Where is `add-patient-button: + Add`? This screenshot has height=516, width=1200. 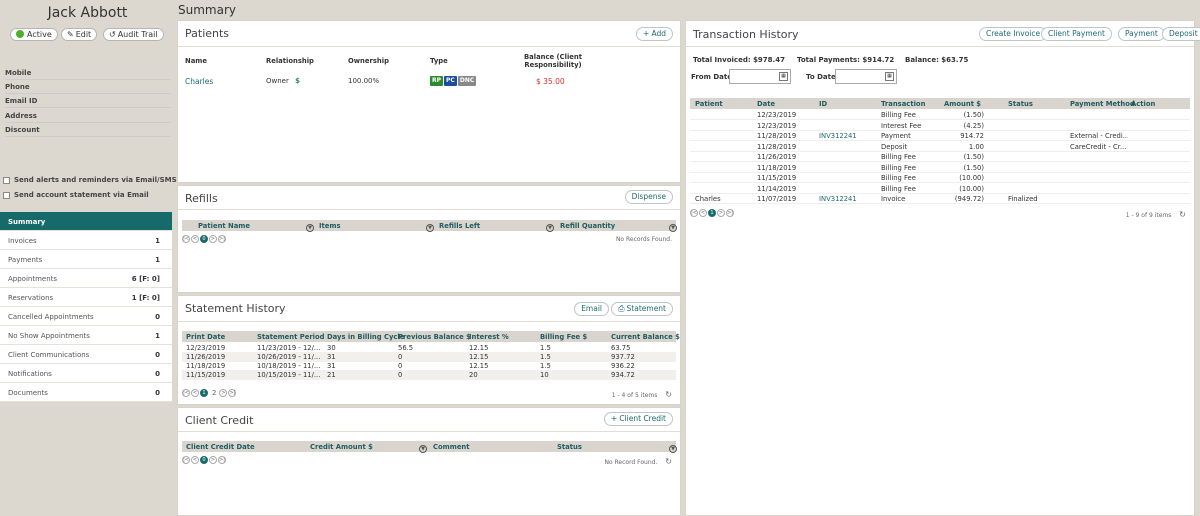 add-patient-button: + Add is located at coordinates (654, 34).